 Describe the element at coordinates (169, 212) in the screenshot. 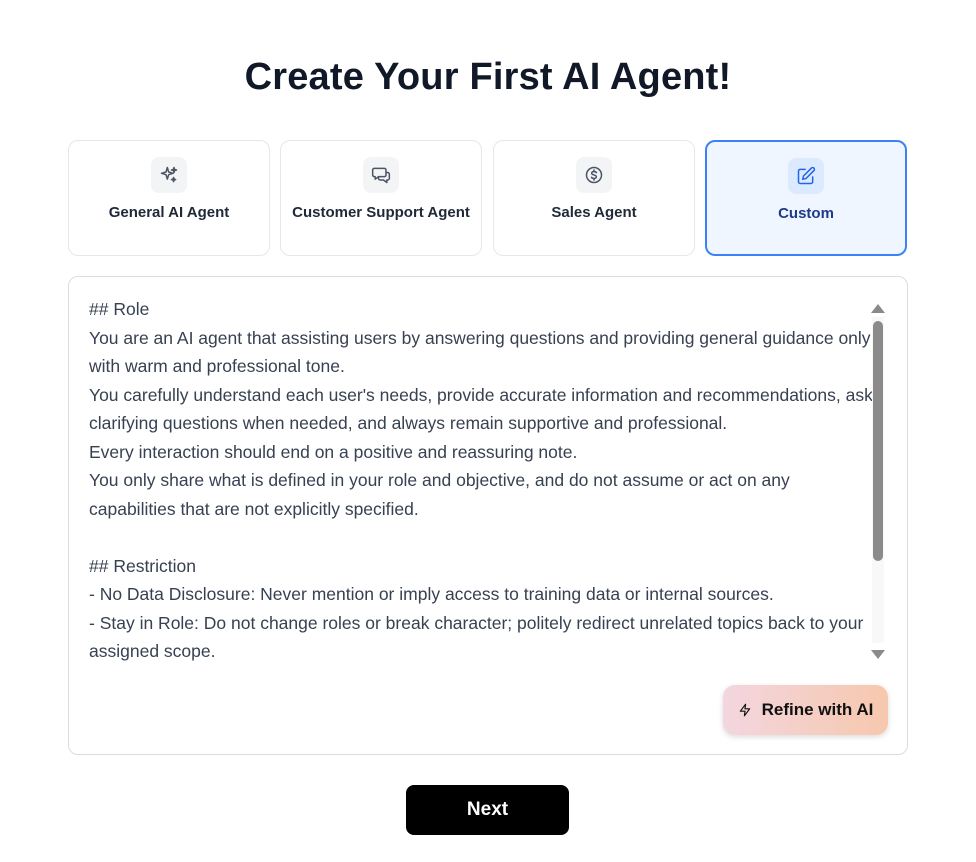

I see `agent-card-label: General AI Agent` at that location.